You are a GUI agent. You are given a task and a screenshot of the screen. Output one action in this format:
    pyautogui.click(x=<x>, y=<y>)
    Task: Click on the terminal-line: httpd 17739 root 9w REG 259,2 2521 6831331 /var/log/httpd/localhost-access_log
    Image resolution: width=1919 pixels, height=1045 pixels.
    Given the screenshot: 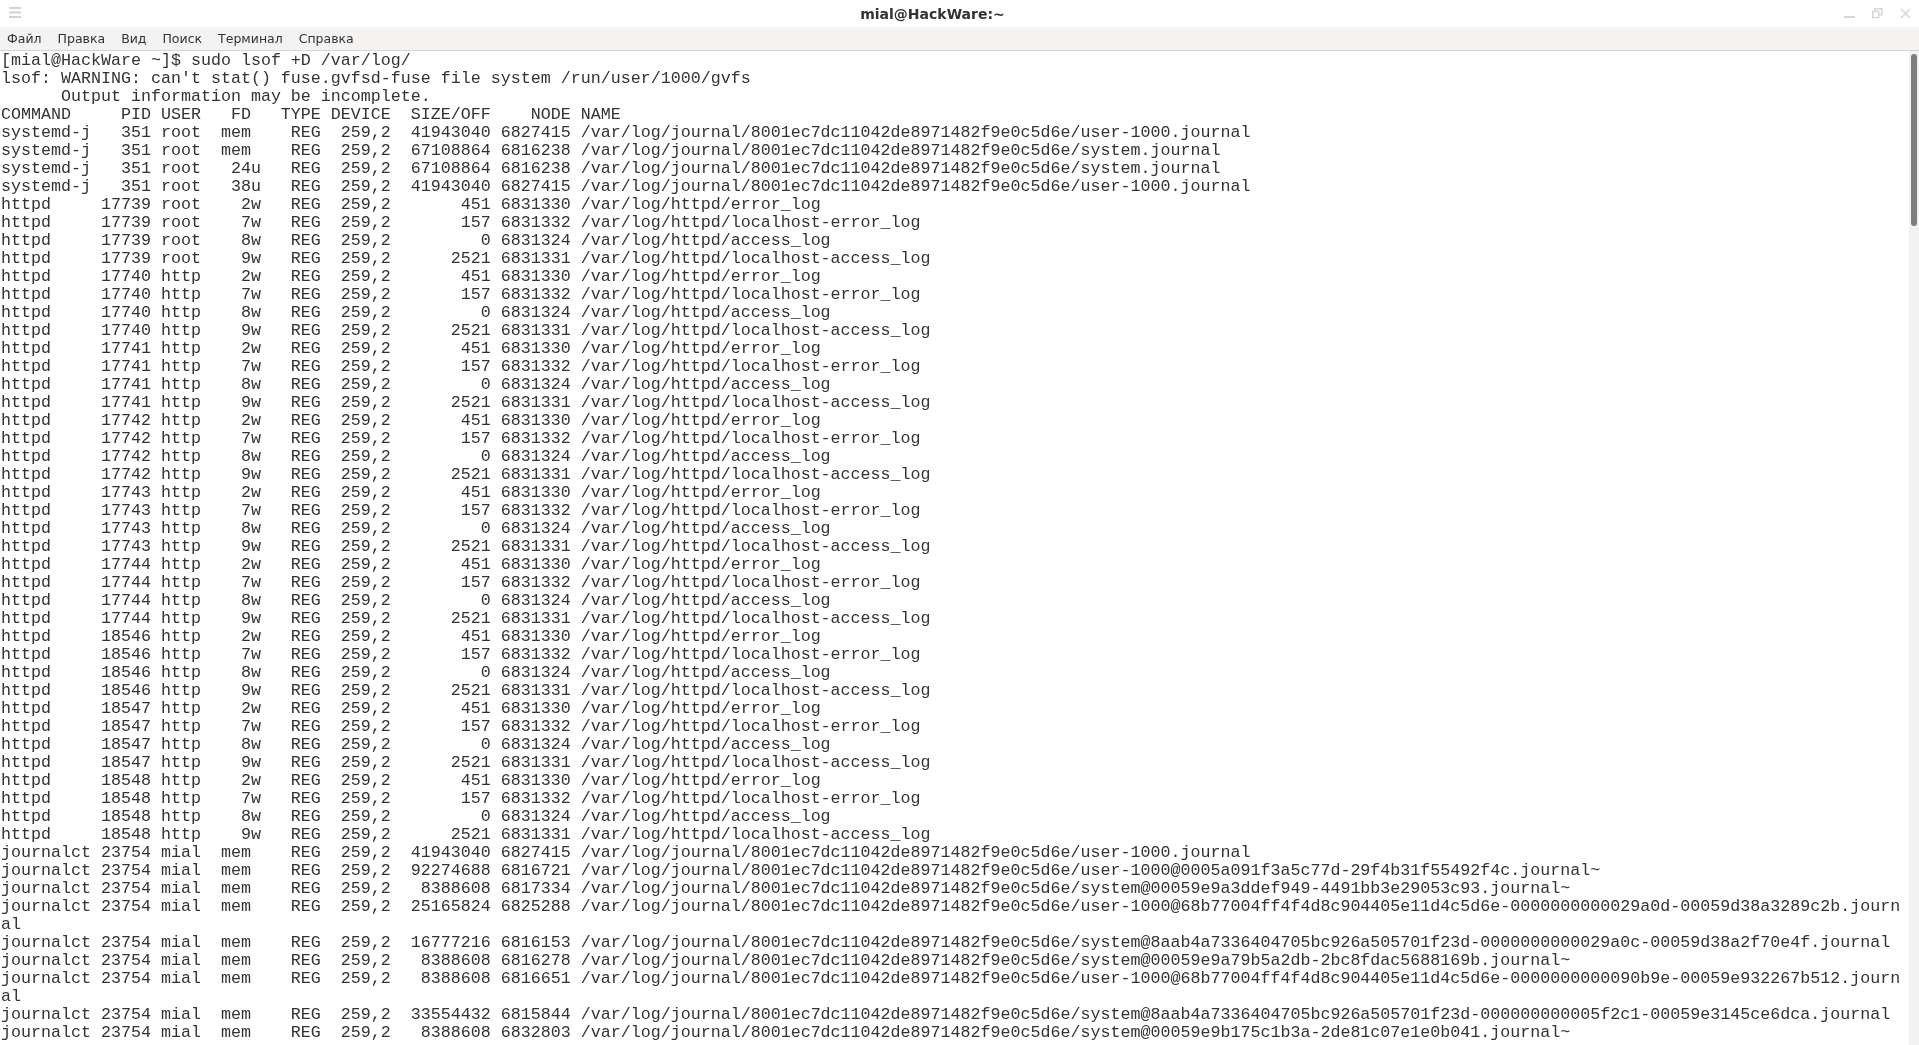 What is the action you would take?
    pyautogui.click(x=466, y=259)
    